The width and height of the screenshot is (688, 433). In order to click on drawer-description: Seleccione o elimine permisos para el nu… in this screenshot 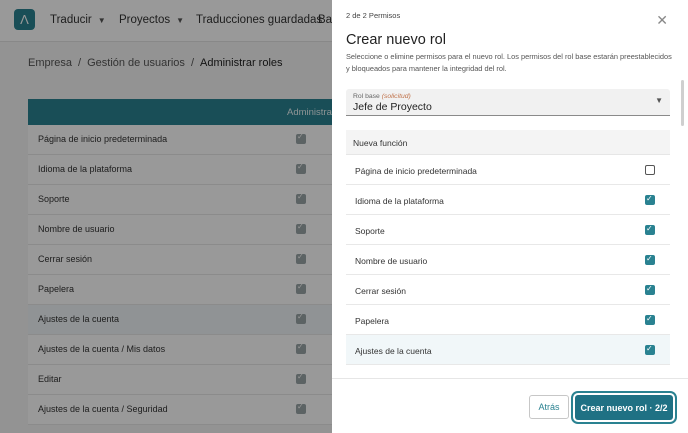, I will do `click(509, 62)`.